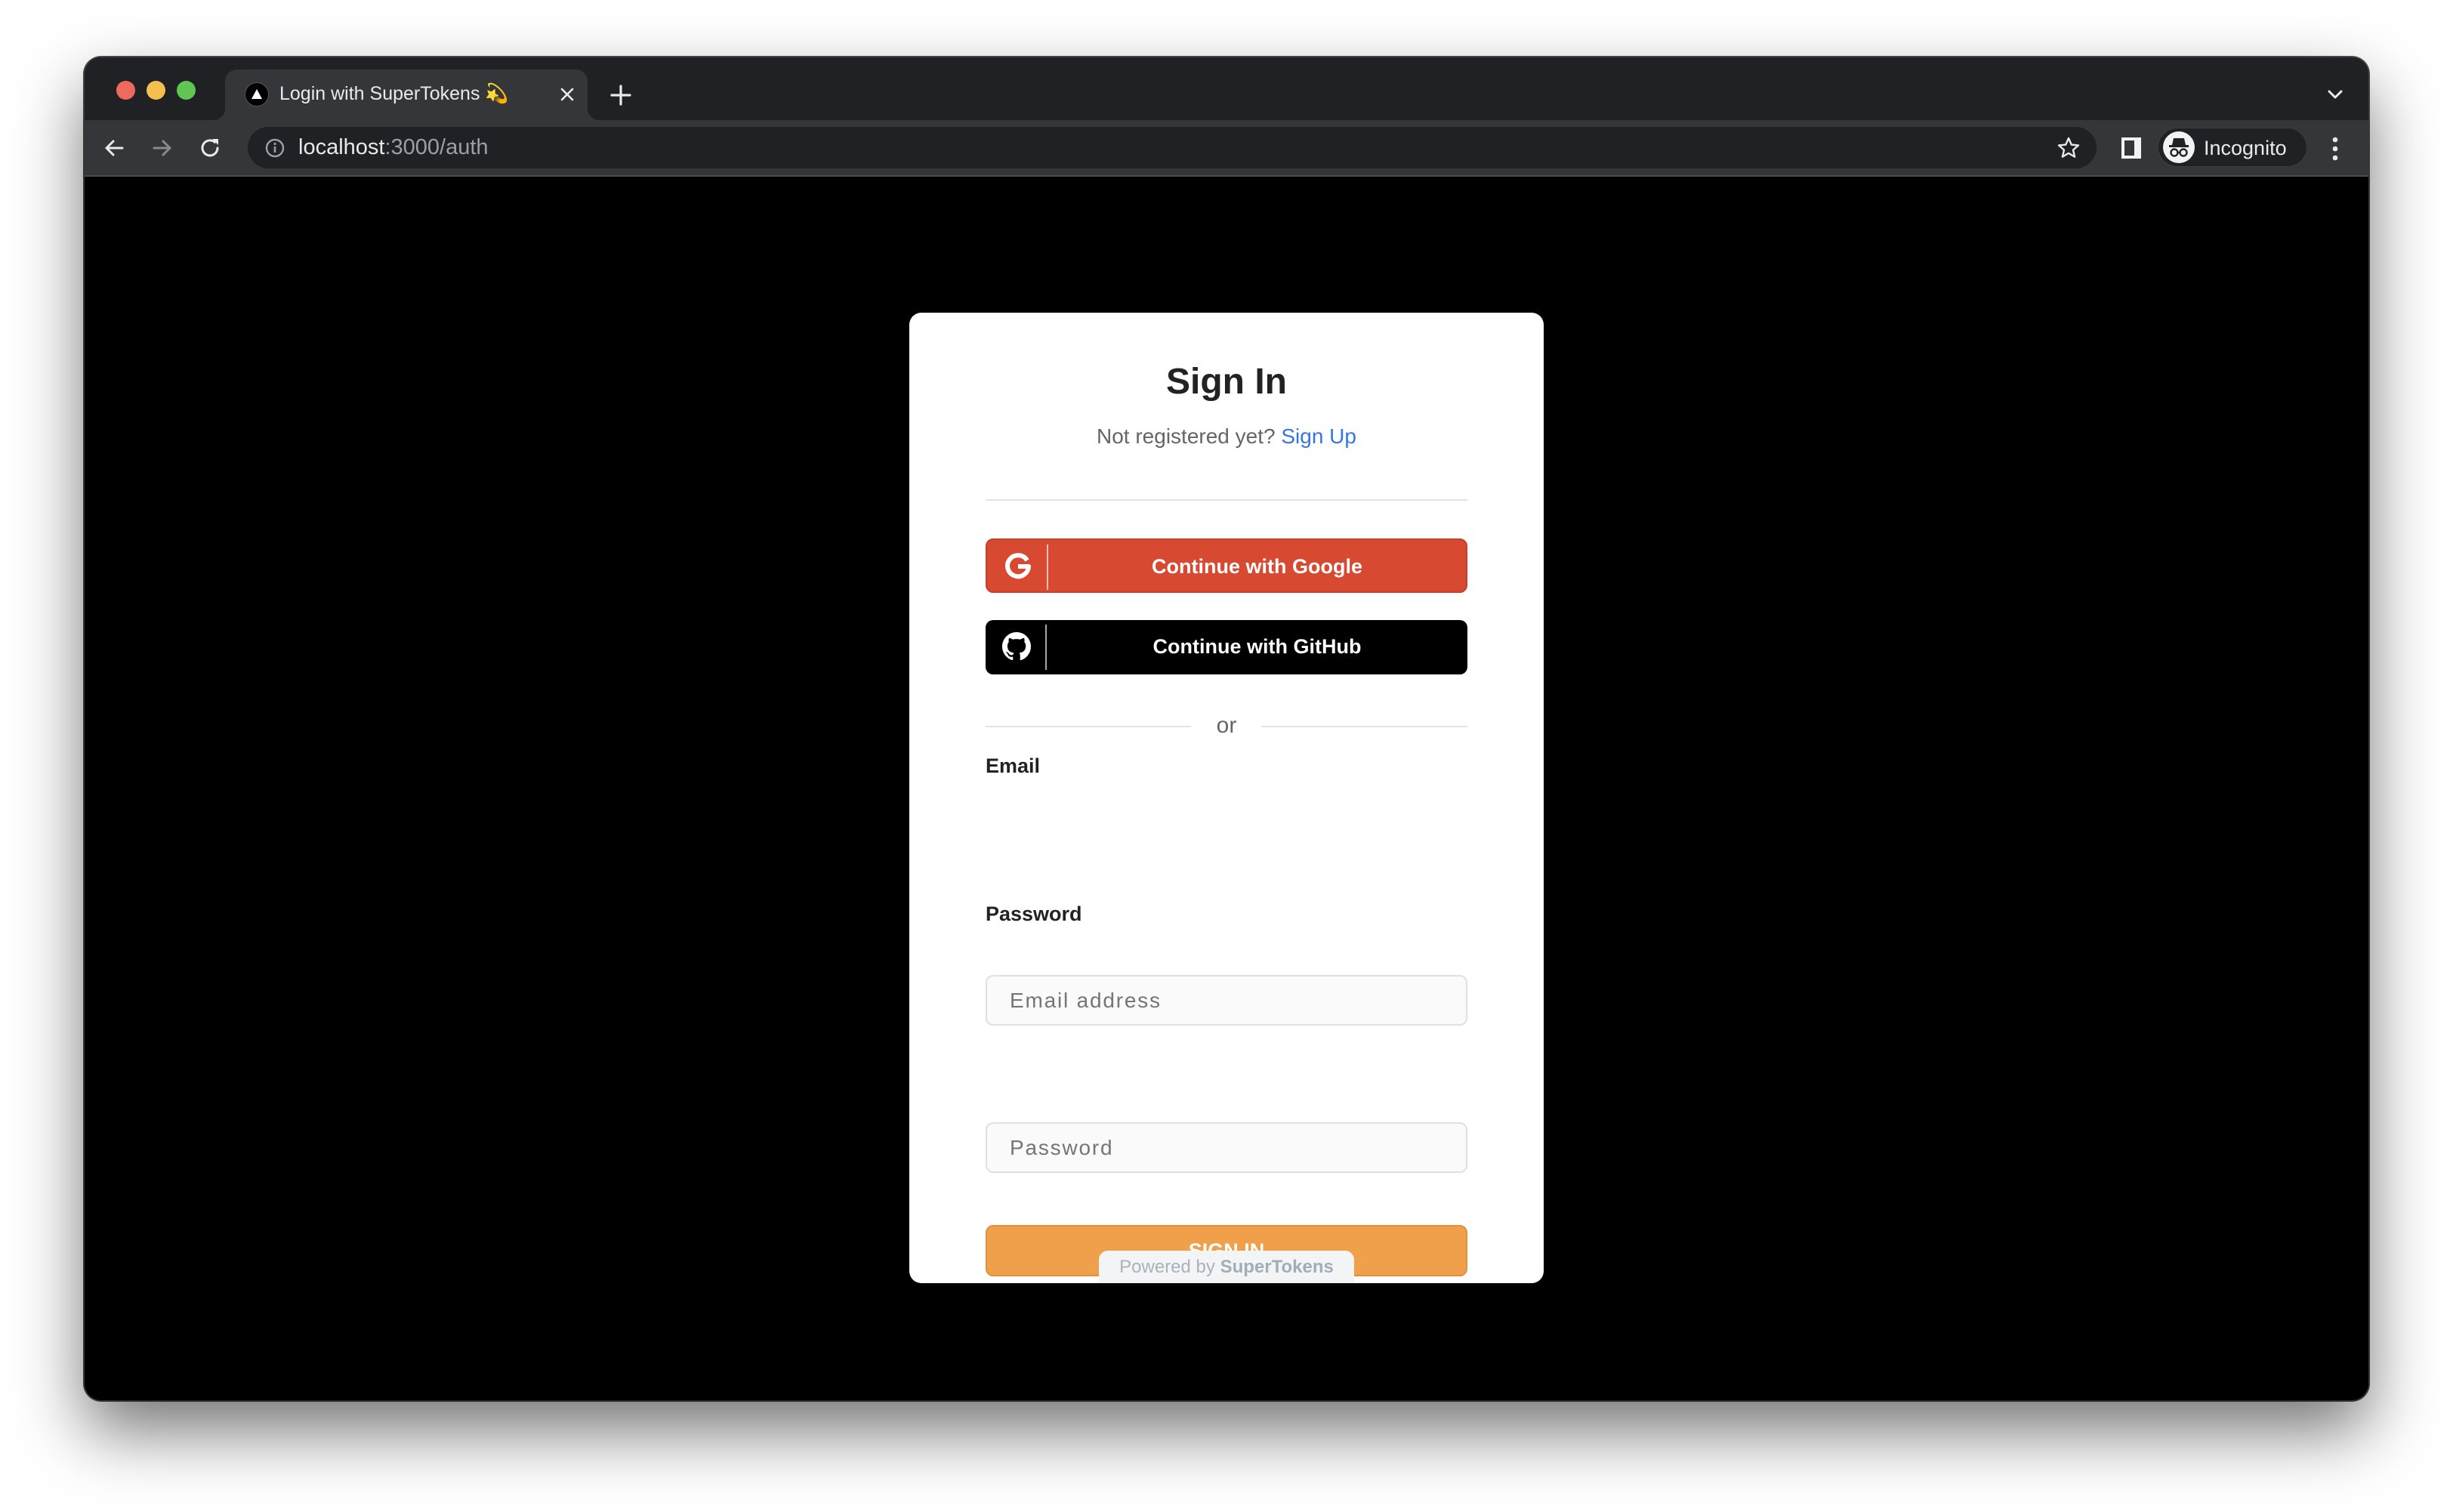 This screenshot has width=2453, height=1512. I want to click on github-icon, so click(1016, 646).